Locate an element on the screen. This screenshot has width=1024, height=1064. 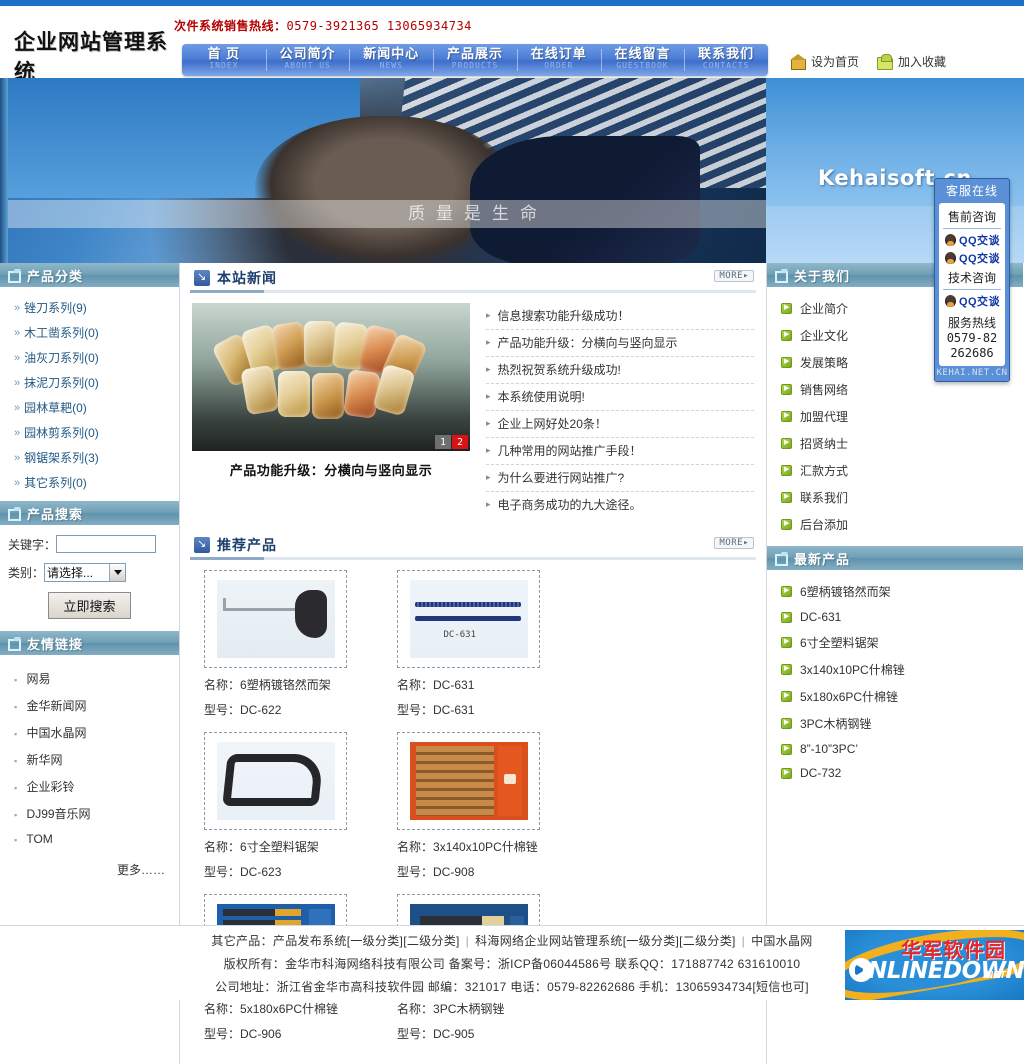
footer-link-crystal: 中国水晶网 is located at coordinates (782, 941).